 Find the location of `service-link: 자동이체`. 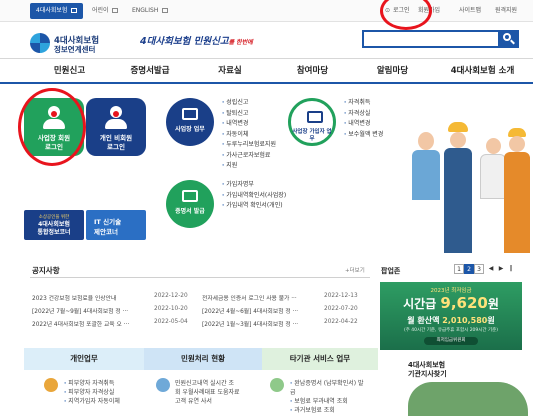

service-link: 자동이체 is located at coordinates (249, 135).